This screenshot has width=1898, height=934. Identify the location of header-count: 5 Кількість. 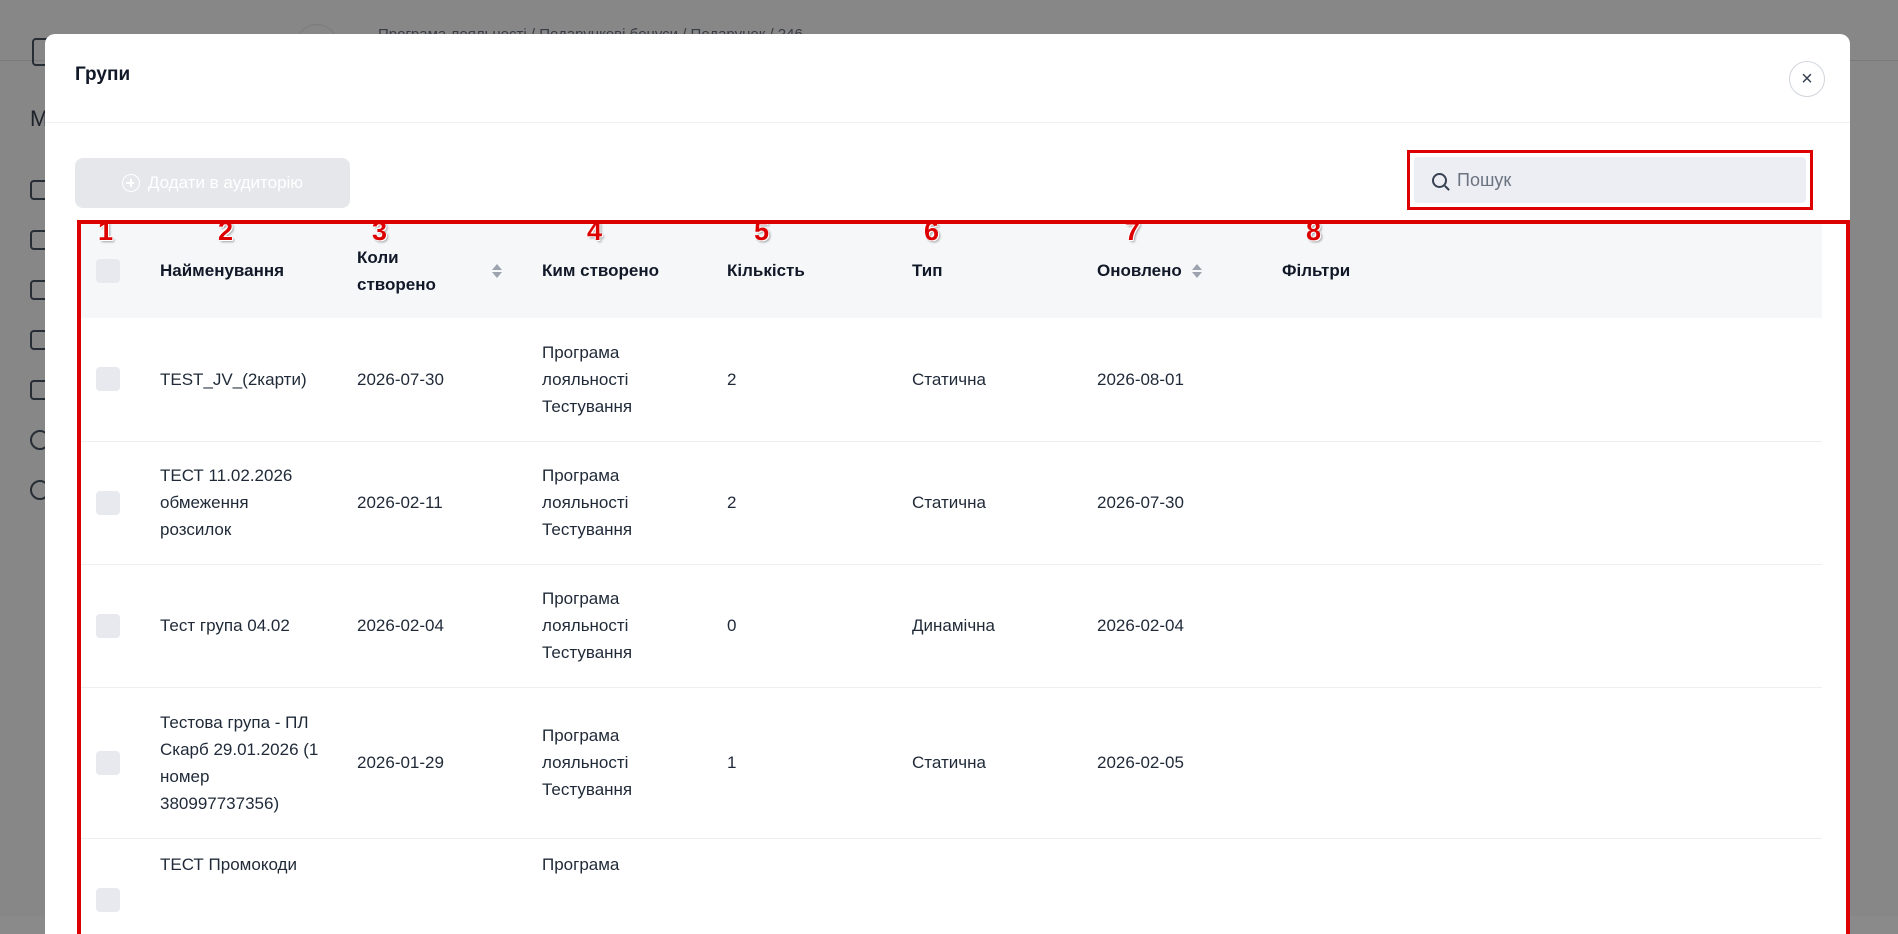
(819, 271).